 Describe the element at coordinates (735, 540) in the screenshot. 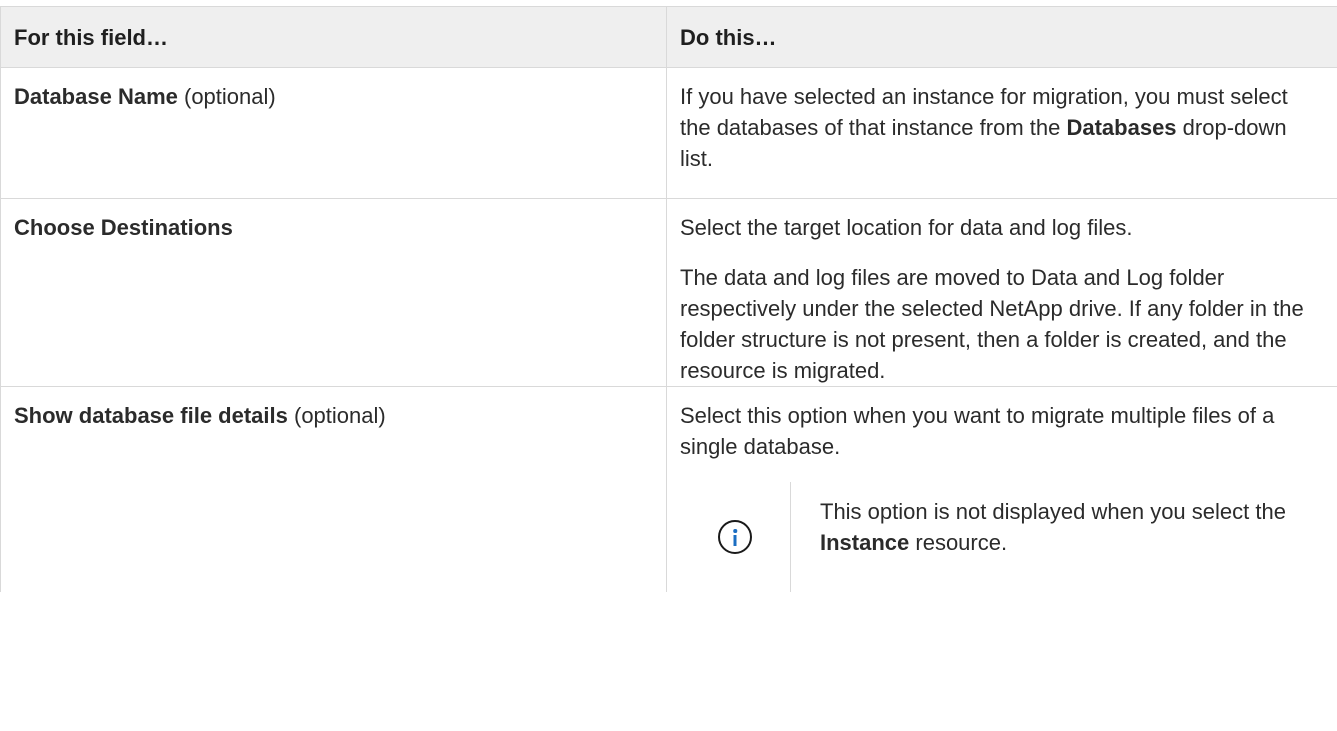

I see `info-icon-stem` at that location.